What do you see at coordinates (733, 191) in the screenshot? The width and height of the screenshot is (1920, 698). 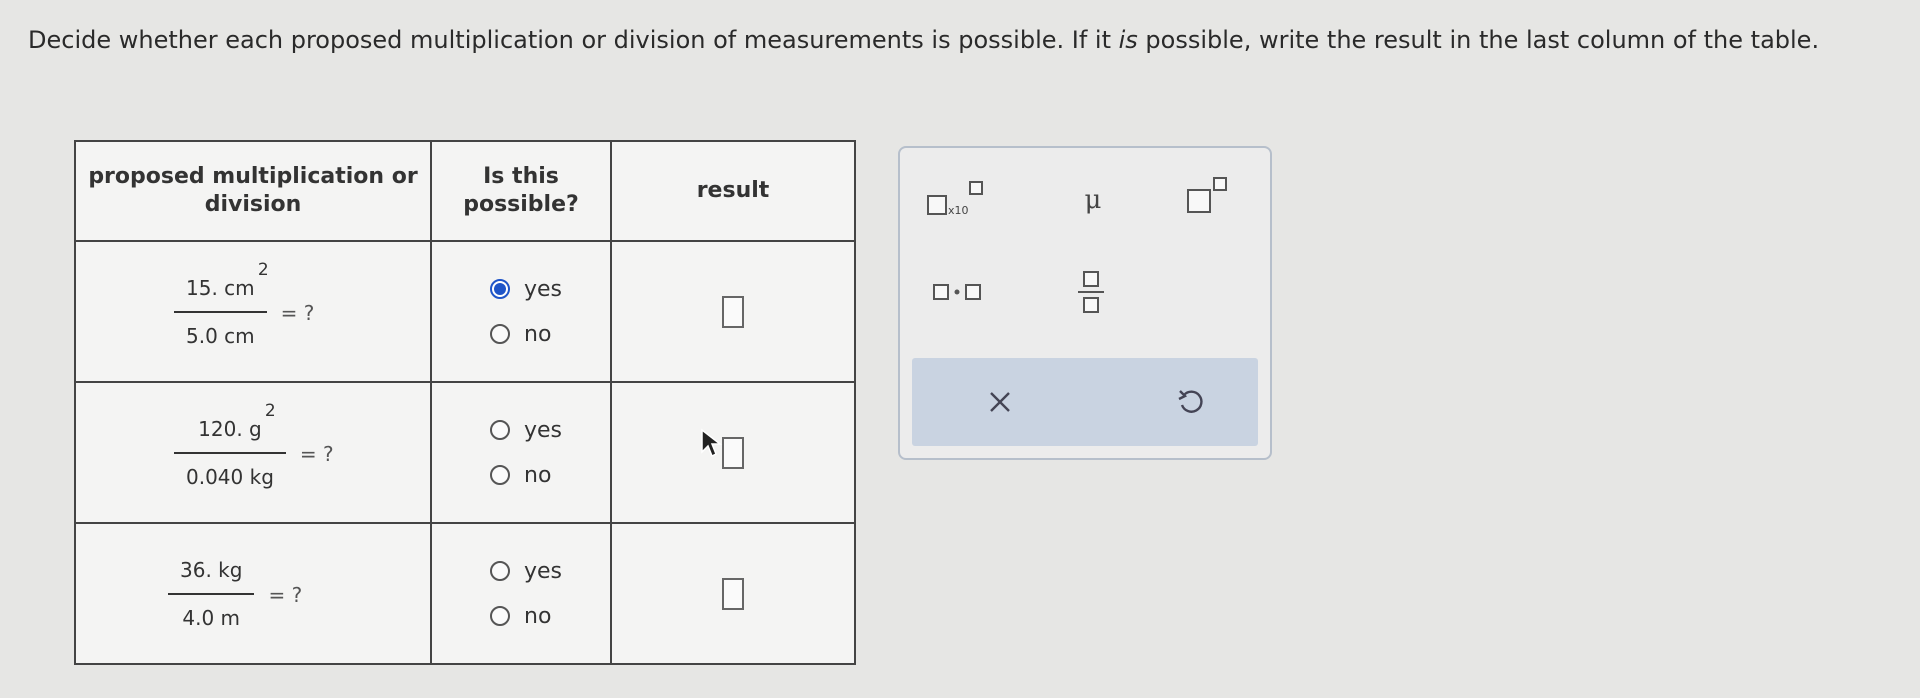 I see `header-result: result` at bounding box center [733, 191].